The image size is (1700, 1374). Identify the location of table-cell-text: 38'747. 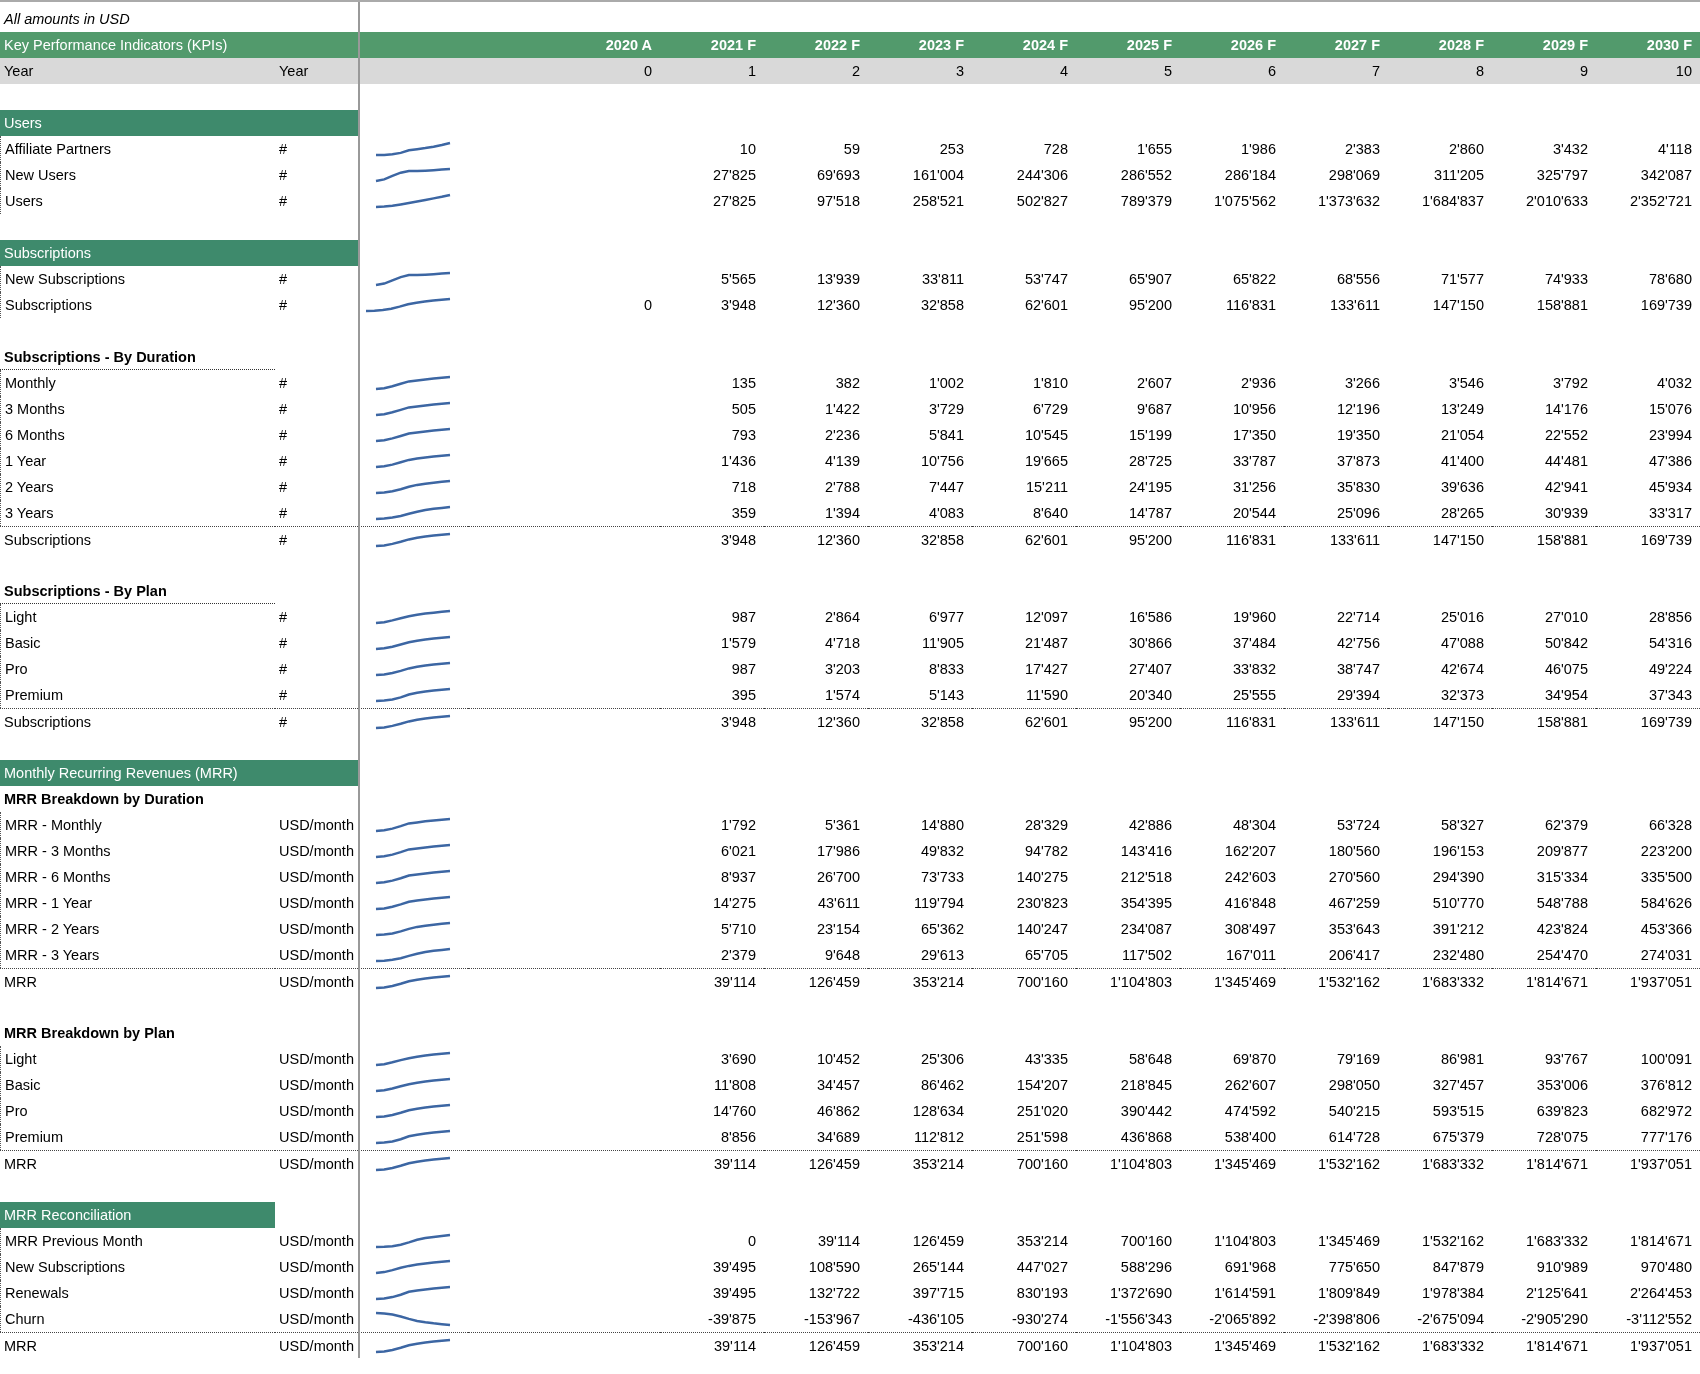
(1358, 669).